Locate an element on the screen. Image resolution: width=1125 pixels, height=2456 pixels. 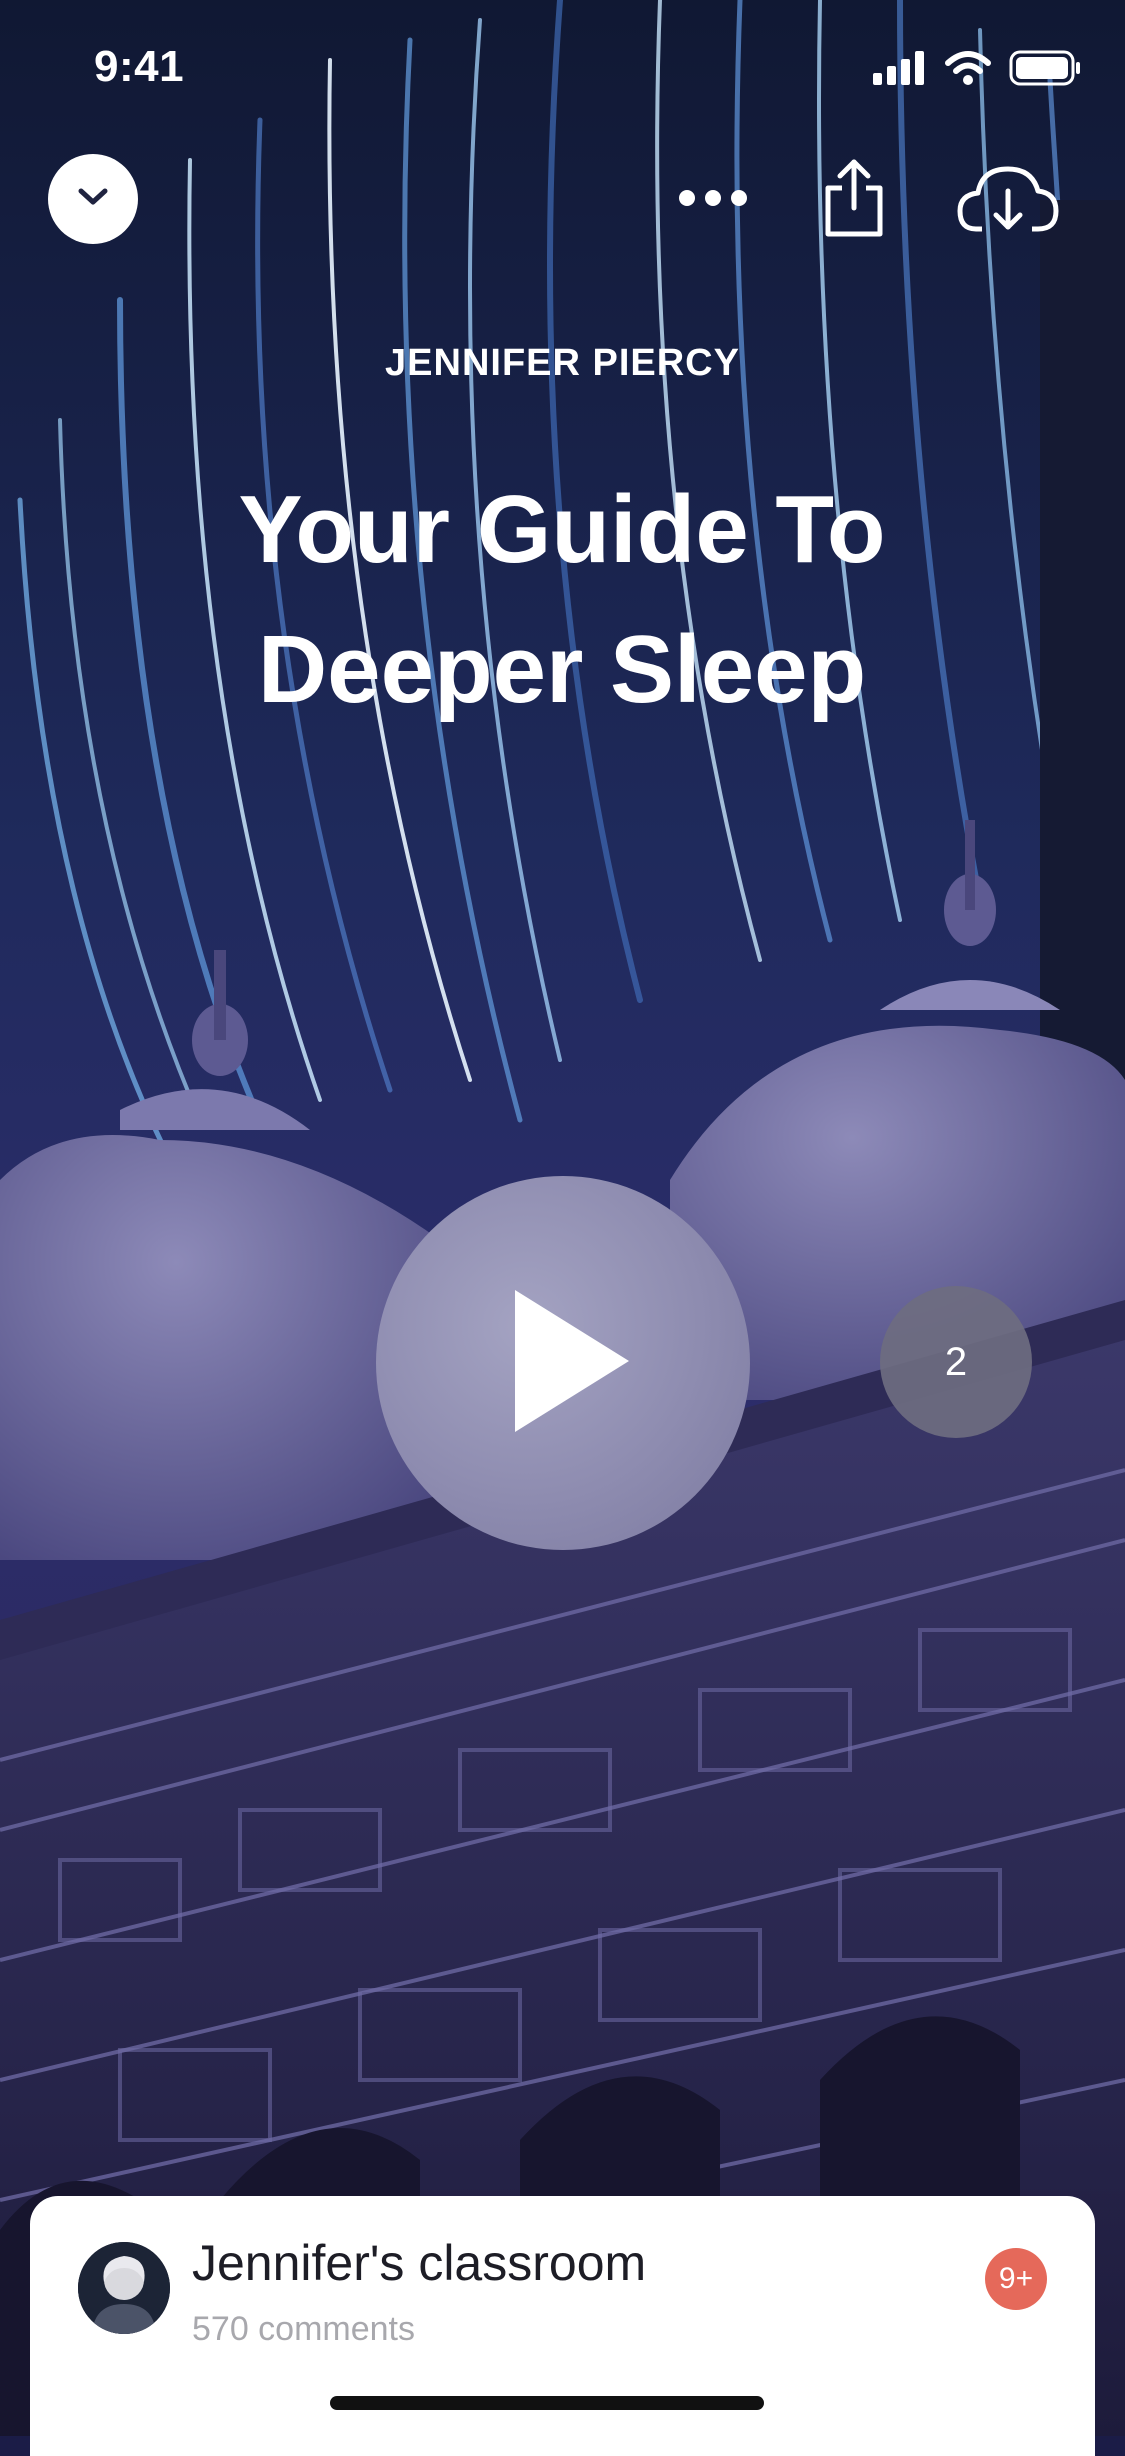
collapse-button is located at coordinates (93, 199).